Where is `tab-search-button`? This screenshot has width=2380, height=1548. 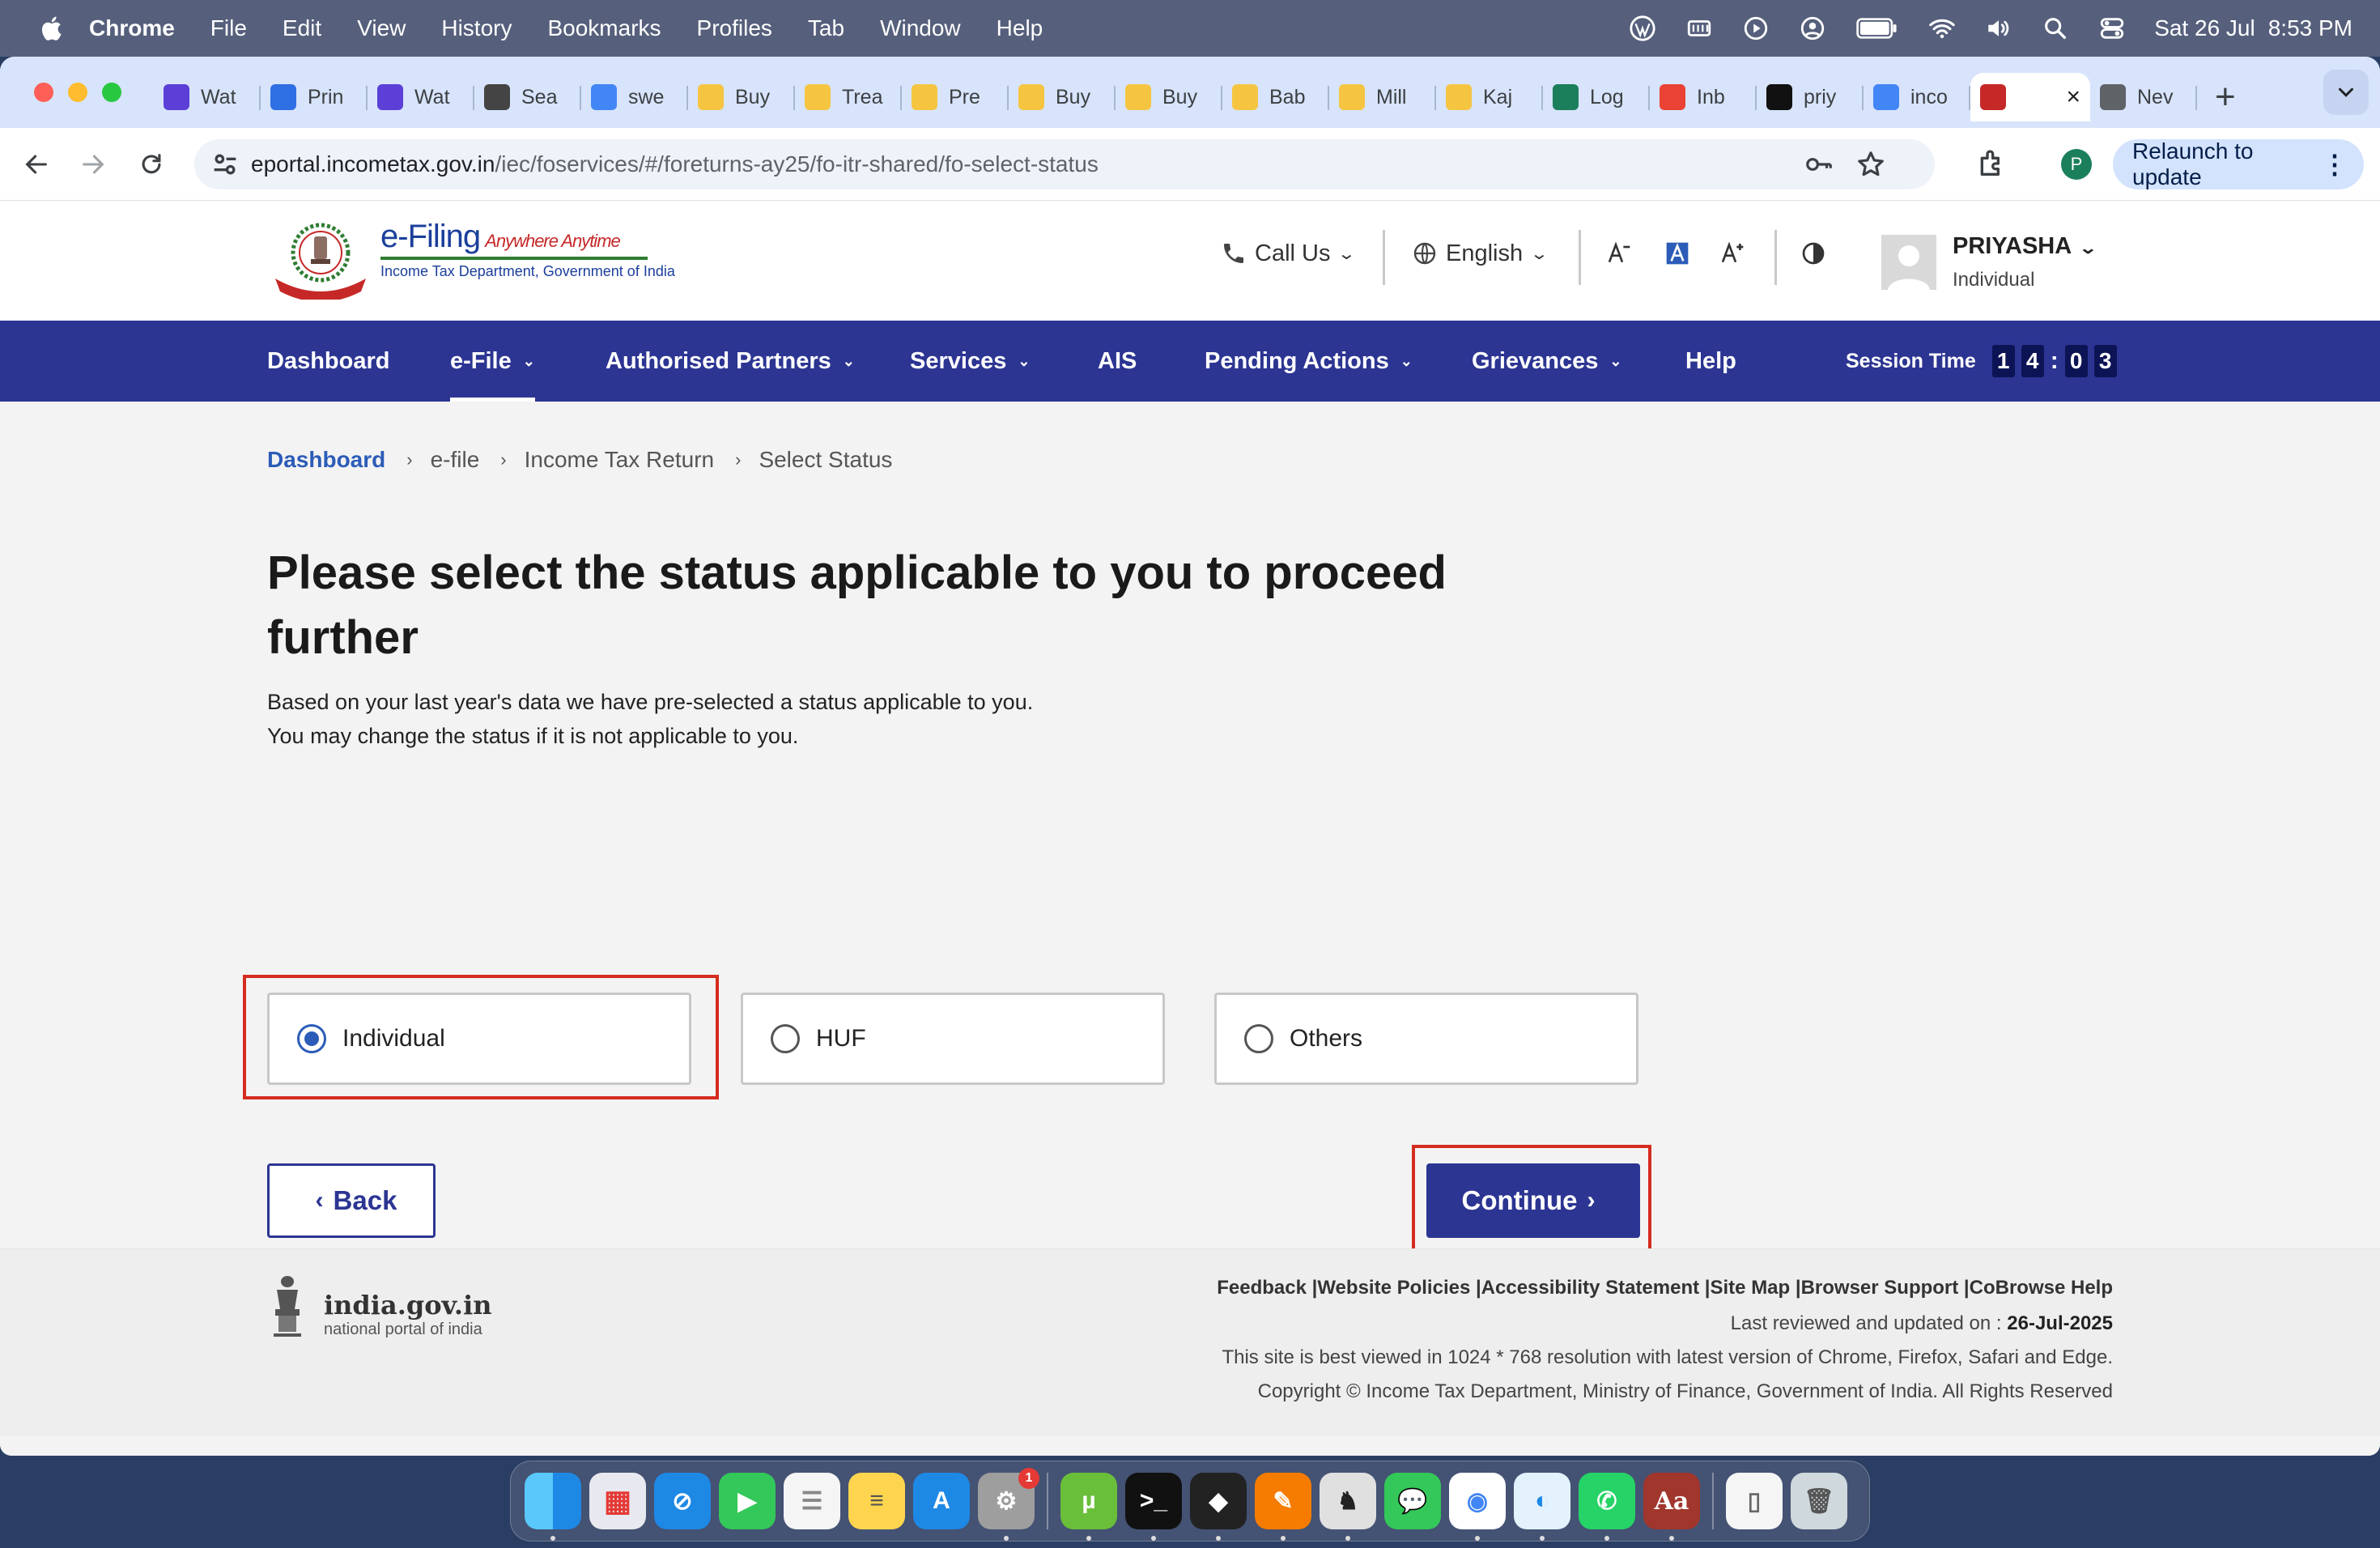 tab-search-button is located at coordinates (2346, 92).